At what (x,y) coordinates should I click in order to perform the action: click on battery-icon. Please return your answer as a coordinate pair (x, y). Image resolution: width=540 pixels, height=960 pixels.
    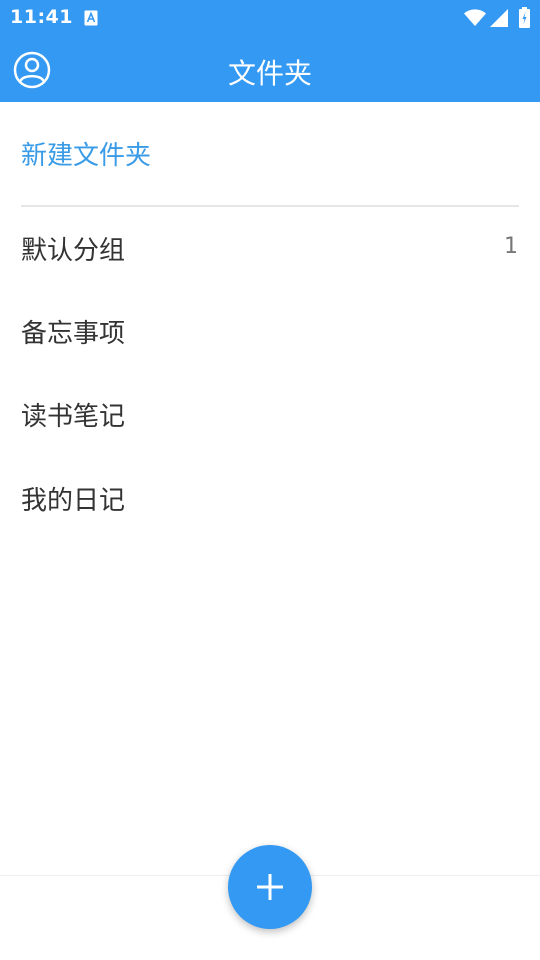
    Looking at the image, I should click on (524, 19).